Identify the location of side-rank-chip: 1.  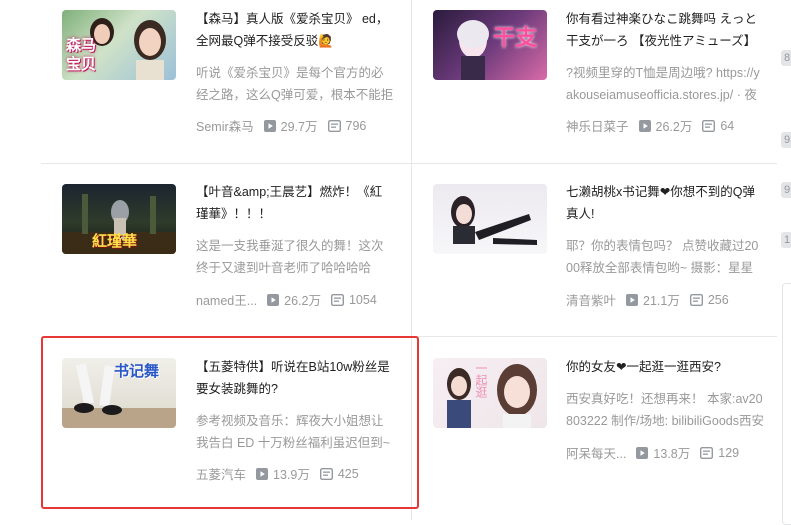
(786, 240).